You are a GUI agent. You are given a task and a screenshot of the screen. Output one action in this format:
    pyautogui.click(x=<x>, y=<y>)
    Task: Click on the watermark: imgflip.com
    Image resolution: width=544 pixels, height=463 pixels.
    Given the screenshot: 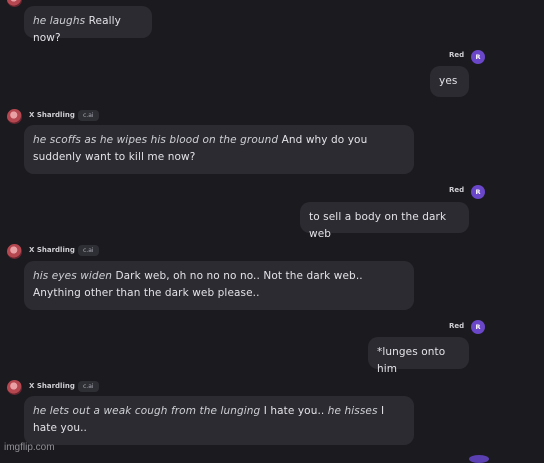 What is the action you would take?
    pyautogui.click(x=29, y=447)
    